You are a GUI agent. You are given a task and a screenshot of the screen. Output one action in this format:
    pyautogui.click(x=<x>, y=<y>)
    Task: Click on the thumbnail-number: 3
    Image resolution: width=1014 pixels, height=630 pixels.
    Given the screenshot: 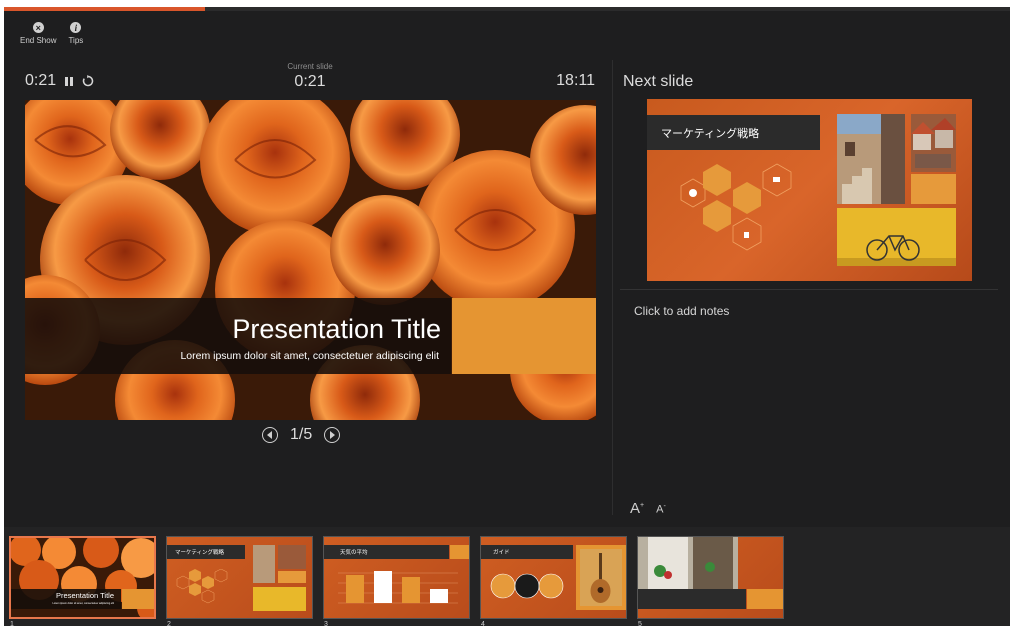 What is the action you would take?
    pyautogui.click(x=326, y=624)
    